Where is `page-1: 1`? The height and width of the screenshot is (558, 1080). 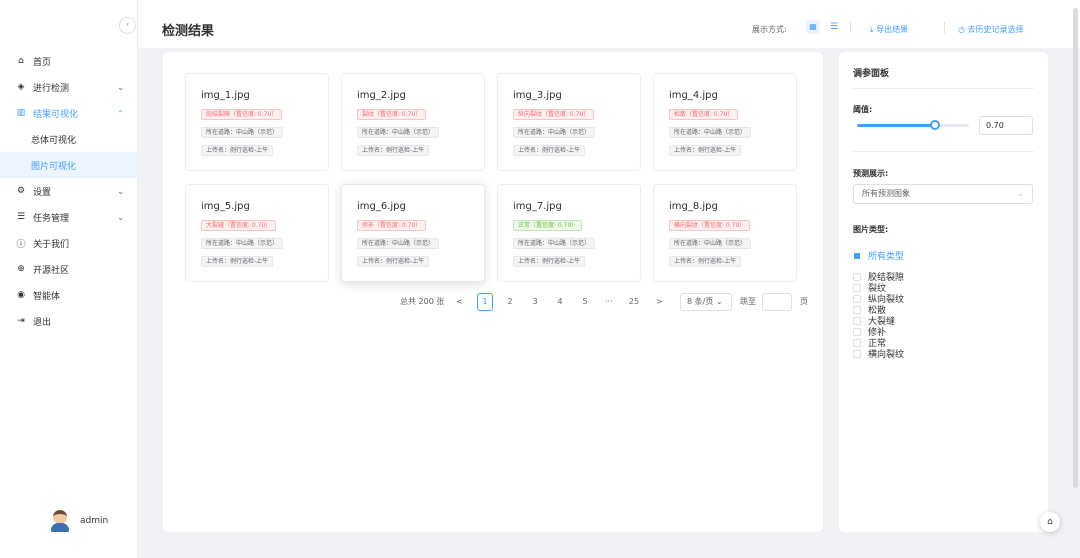
page-1: 1 is located at coordinates (485, 302).